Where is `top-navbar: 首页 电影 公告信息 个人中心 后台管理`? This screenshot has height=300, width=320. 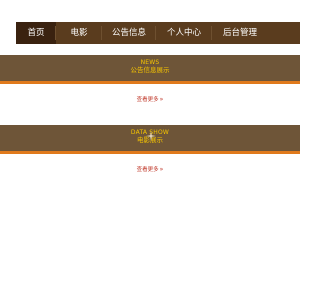 top-navbar: 首页 电影 公告信息 个人中心 后台管理 is located at coordinates (150, 22).